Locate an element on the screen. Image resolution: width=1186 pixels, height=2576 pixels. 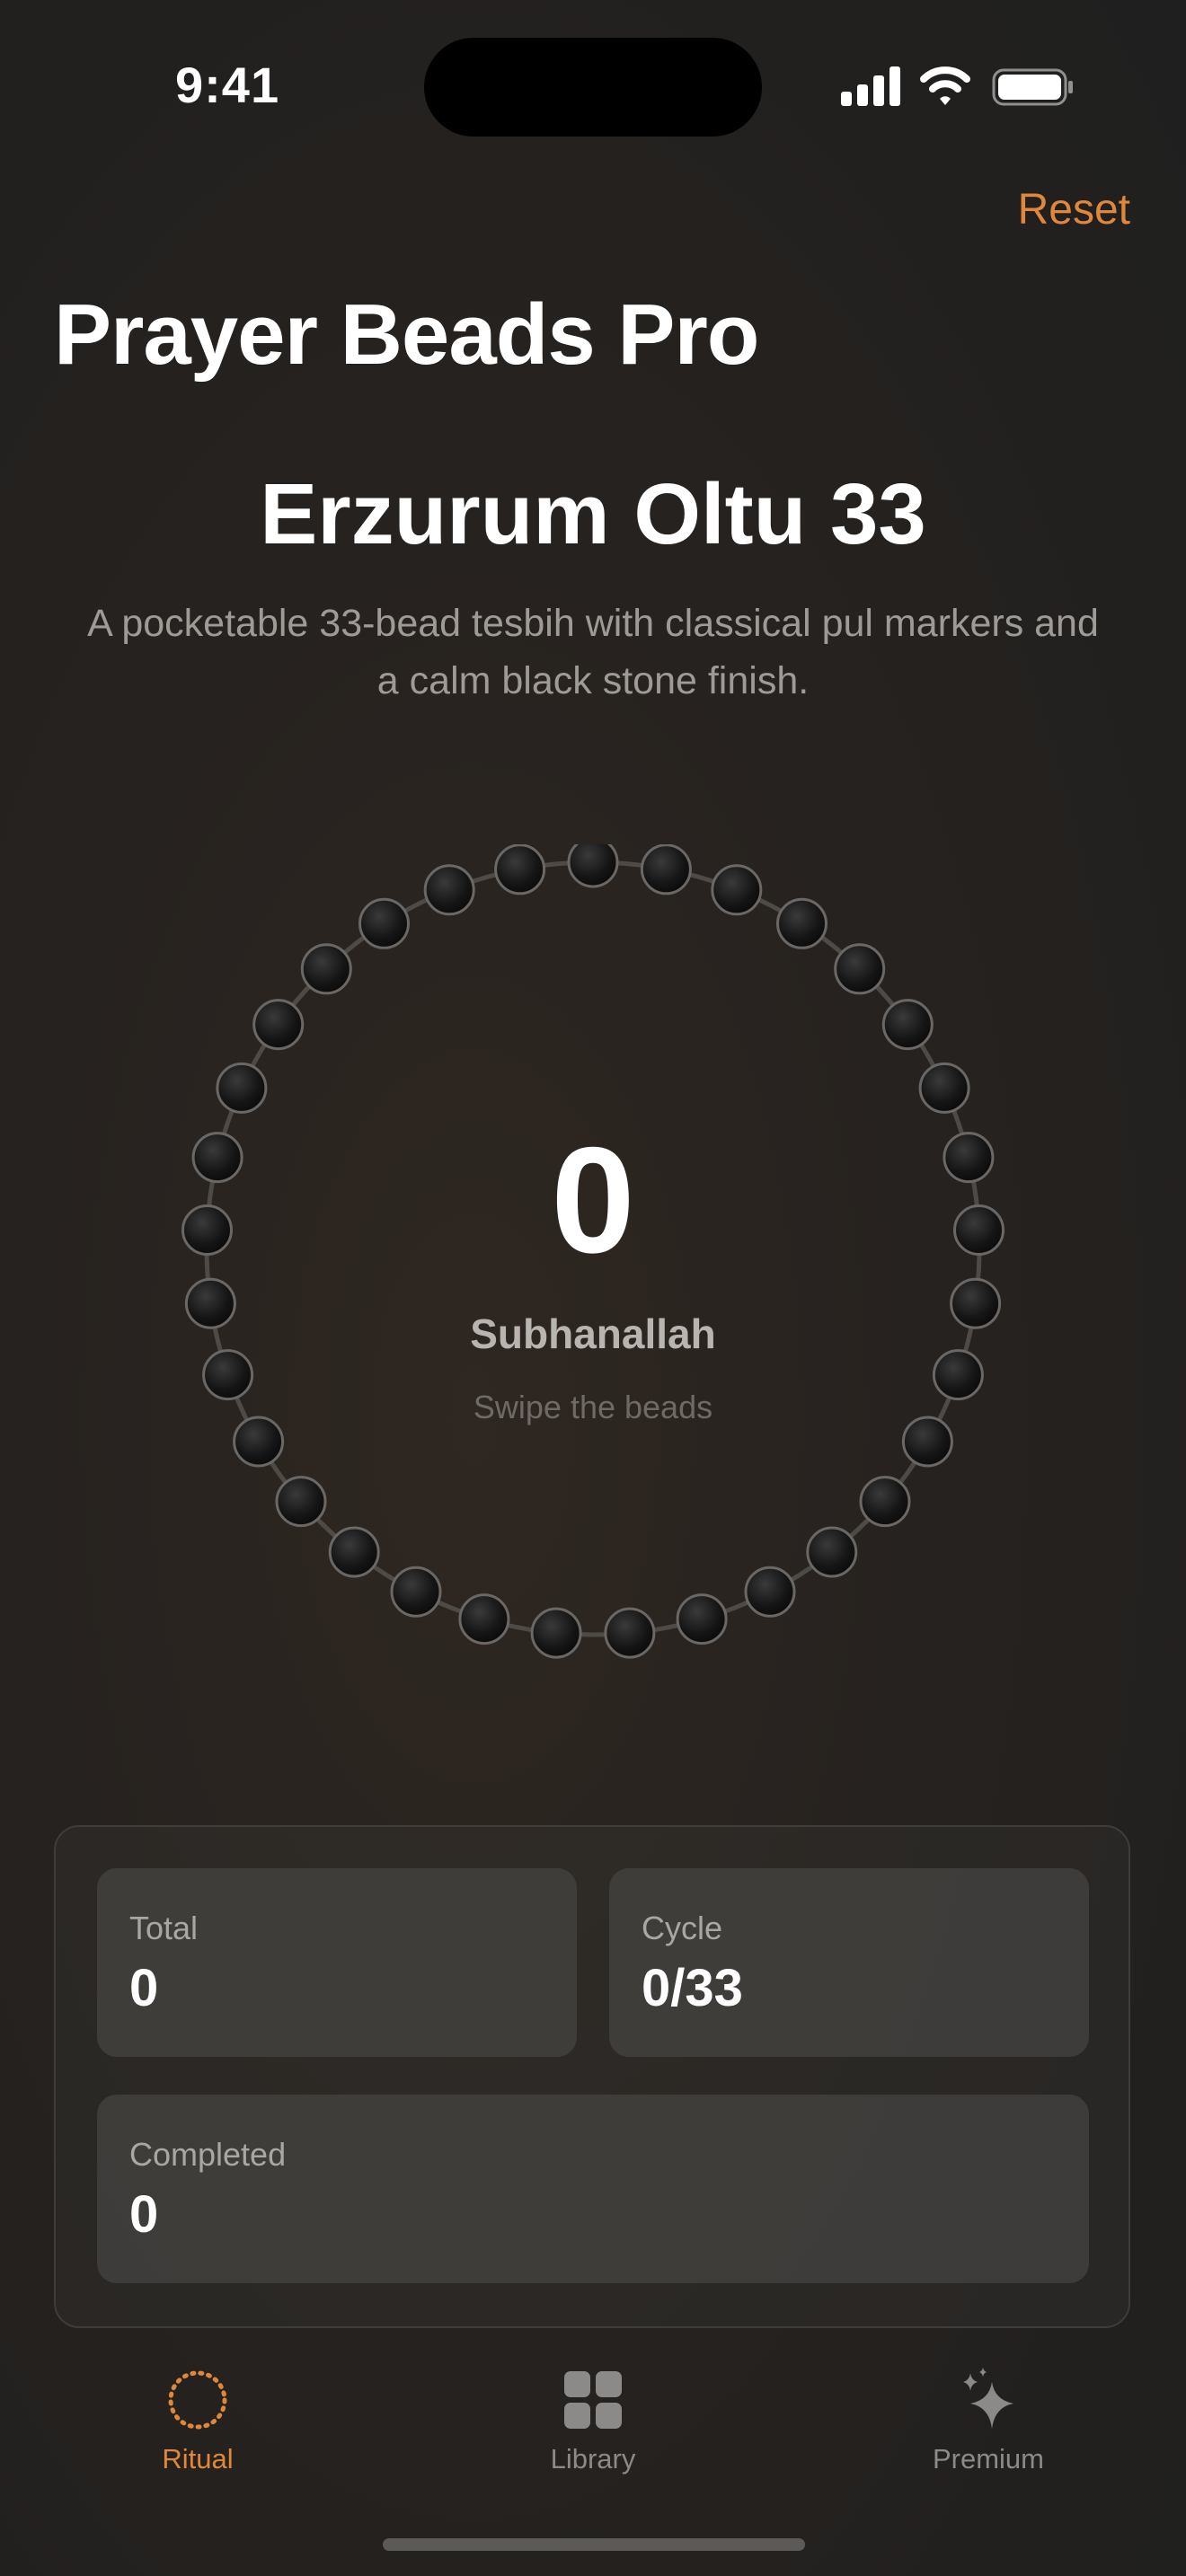
total-label: Total is located at coordinates (164, 1928).